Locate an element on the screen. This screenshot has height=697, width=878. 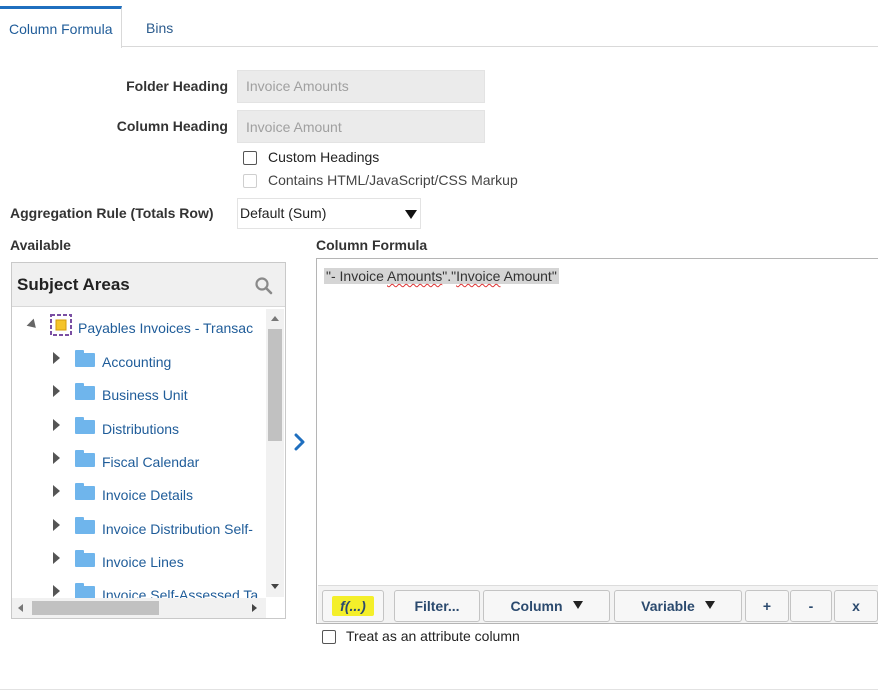
collapse-icon is located at coordinates (33, 325).